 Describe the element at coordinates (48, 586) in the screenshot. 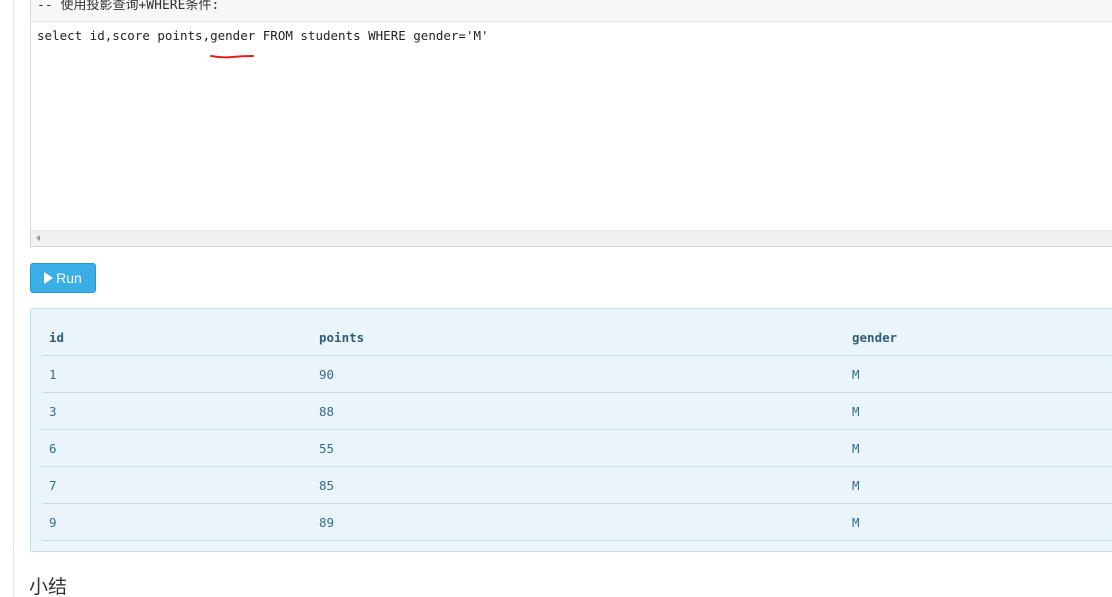

I see `section-heading-summary: 小结` at that location.